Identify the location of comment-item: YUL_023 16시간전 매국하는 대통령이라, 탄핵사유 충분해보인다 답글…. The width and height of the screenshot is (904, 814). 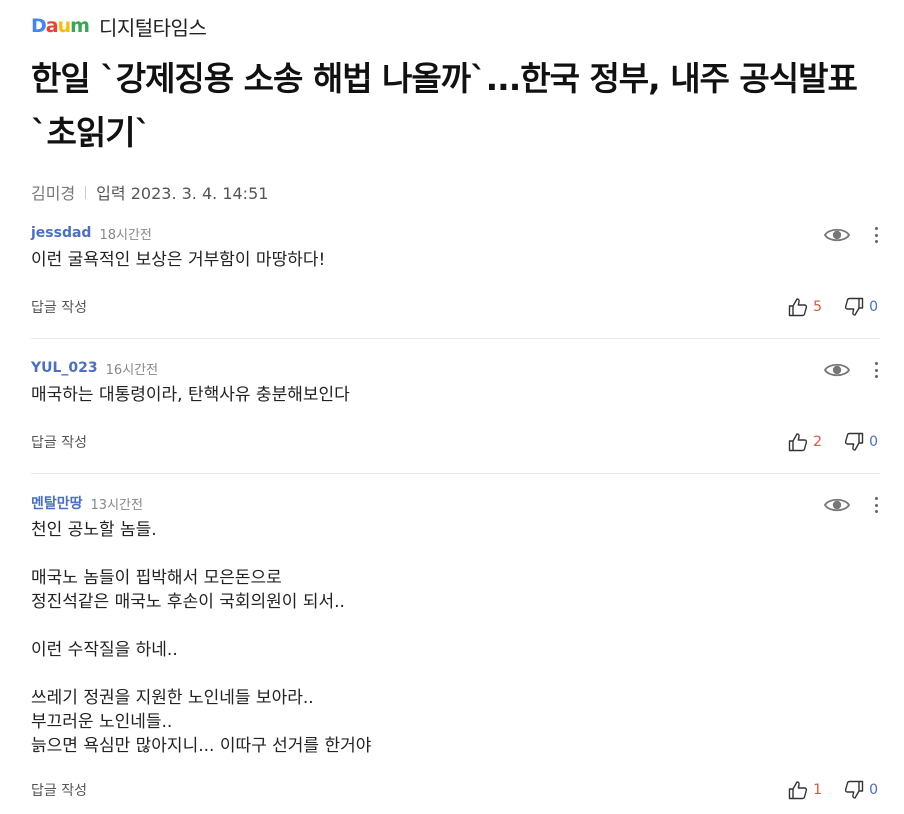
(455, 404).